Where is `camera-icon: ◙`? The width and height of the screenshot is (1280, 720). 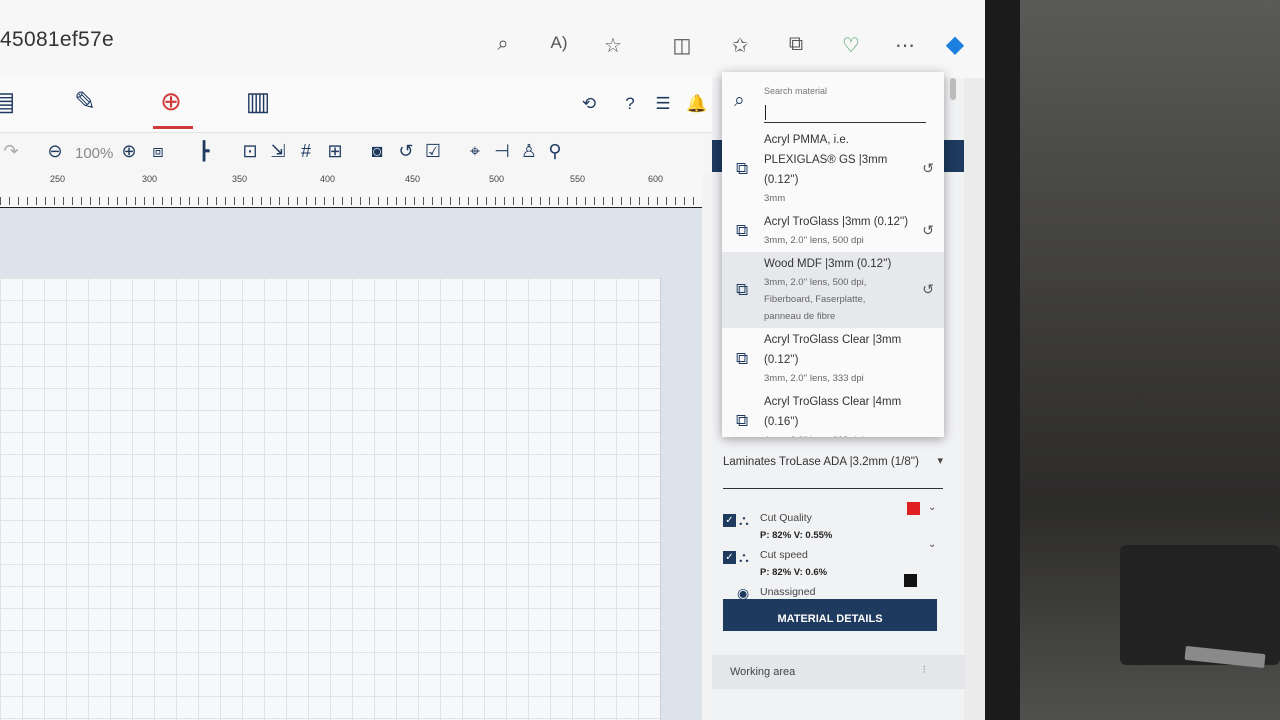 camera-icon: ◙ is located at coordinates (377, 151).